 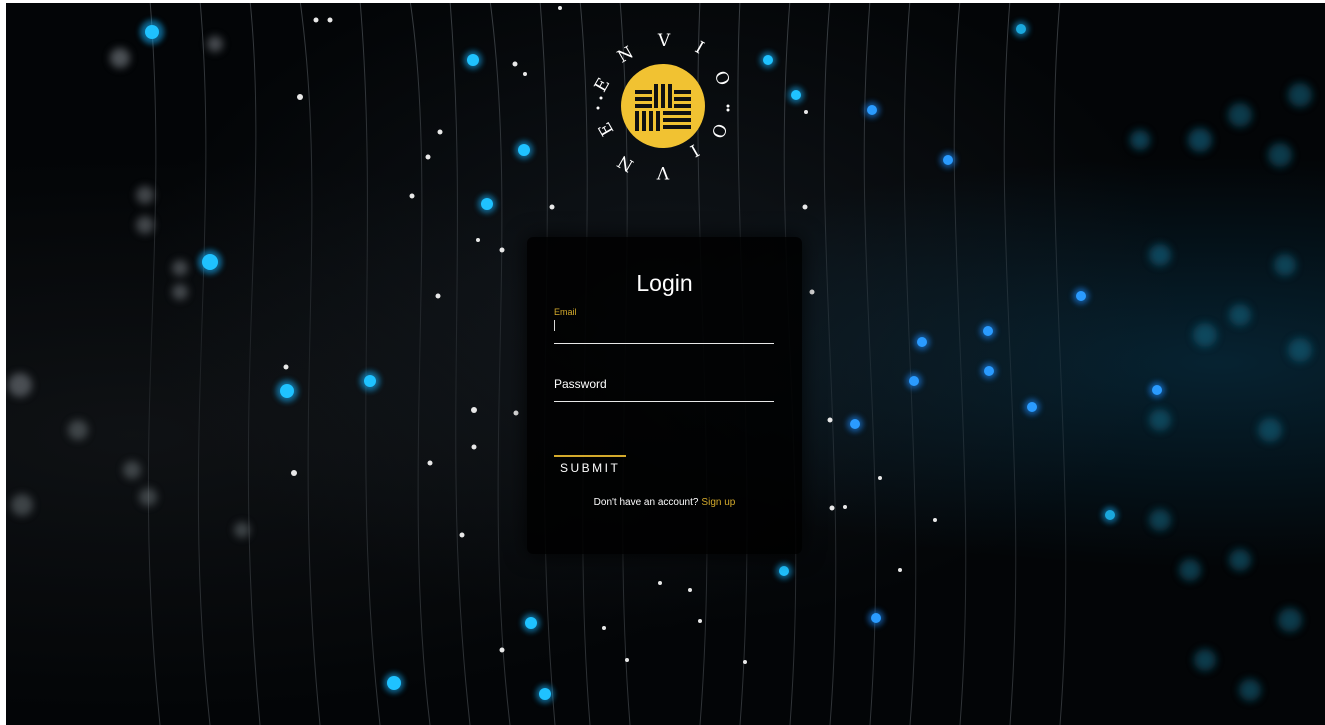 I want to click on password-label: Password, so click(x=580, y=384).